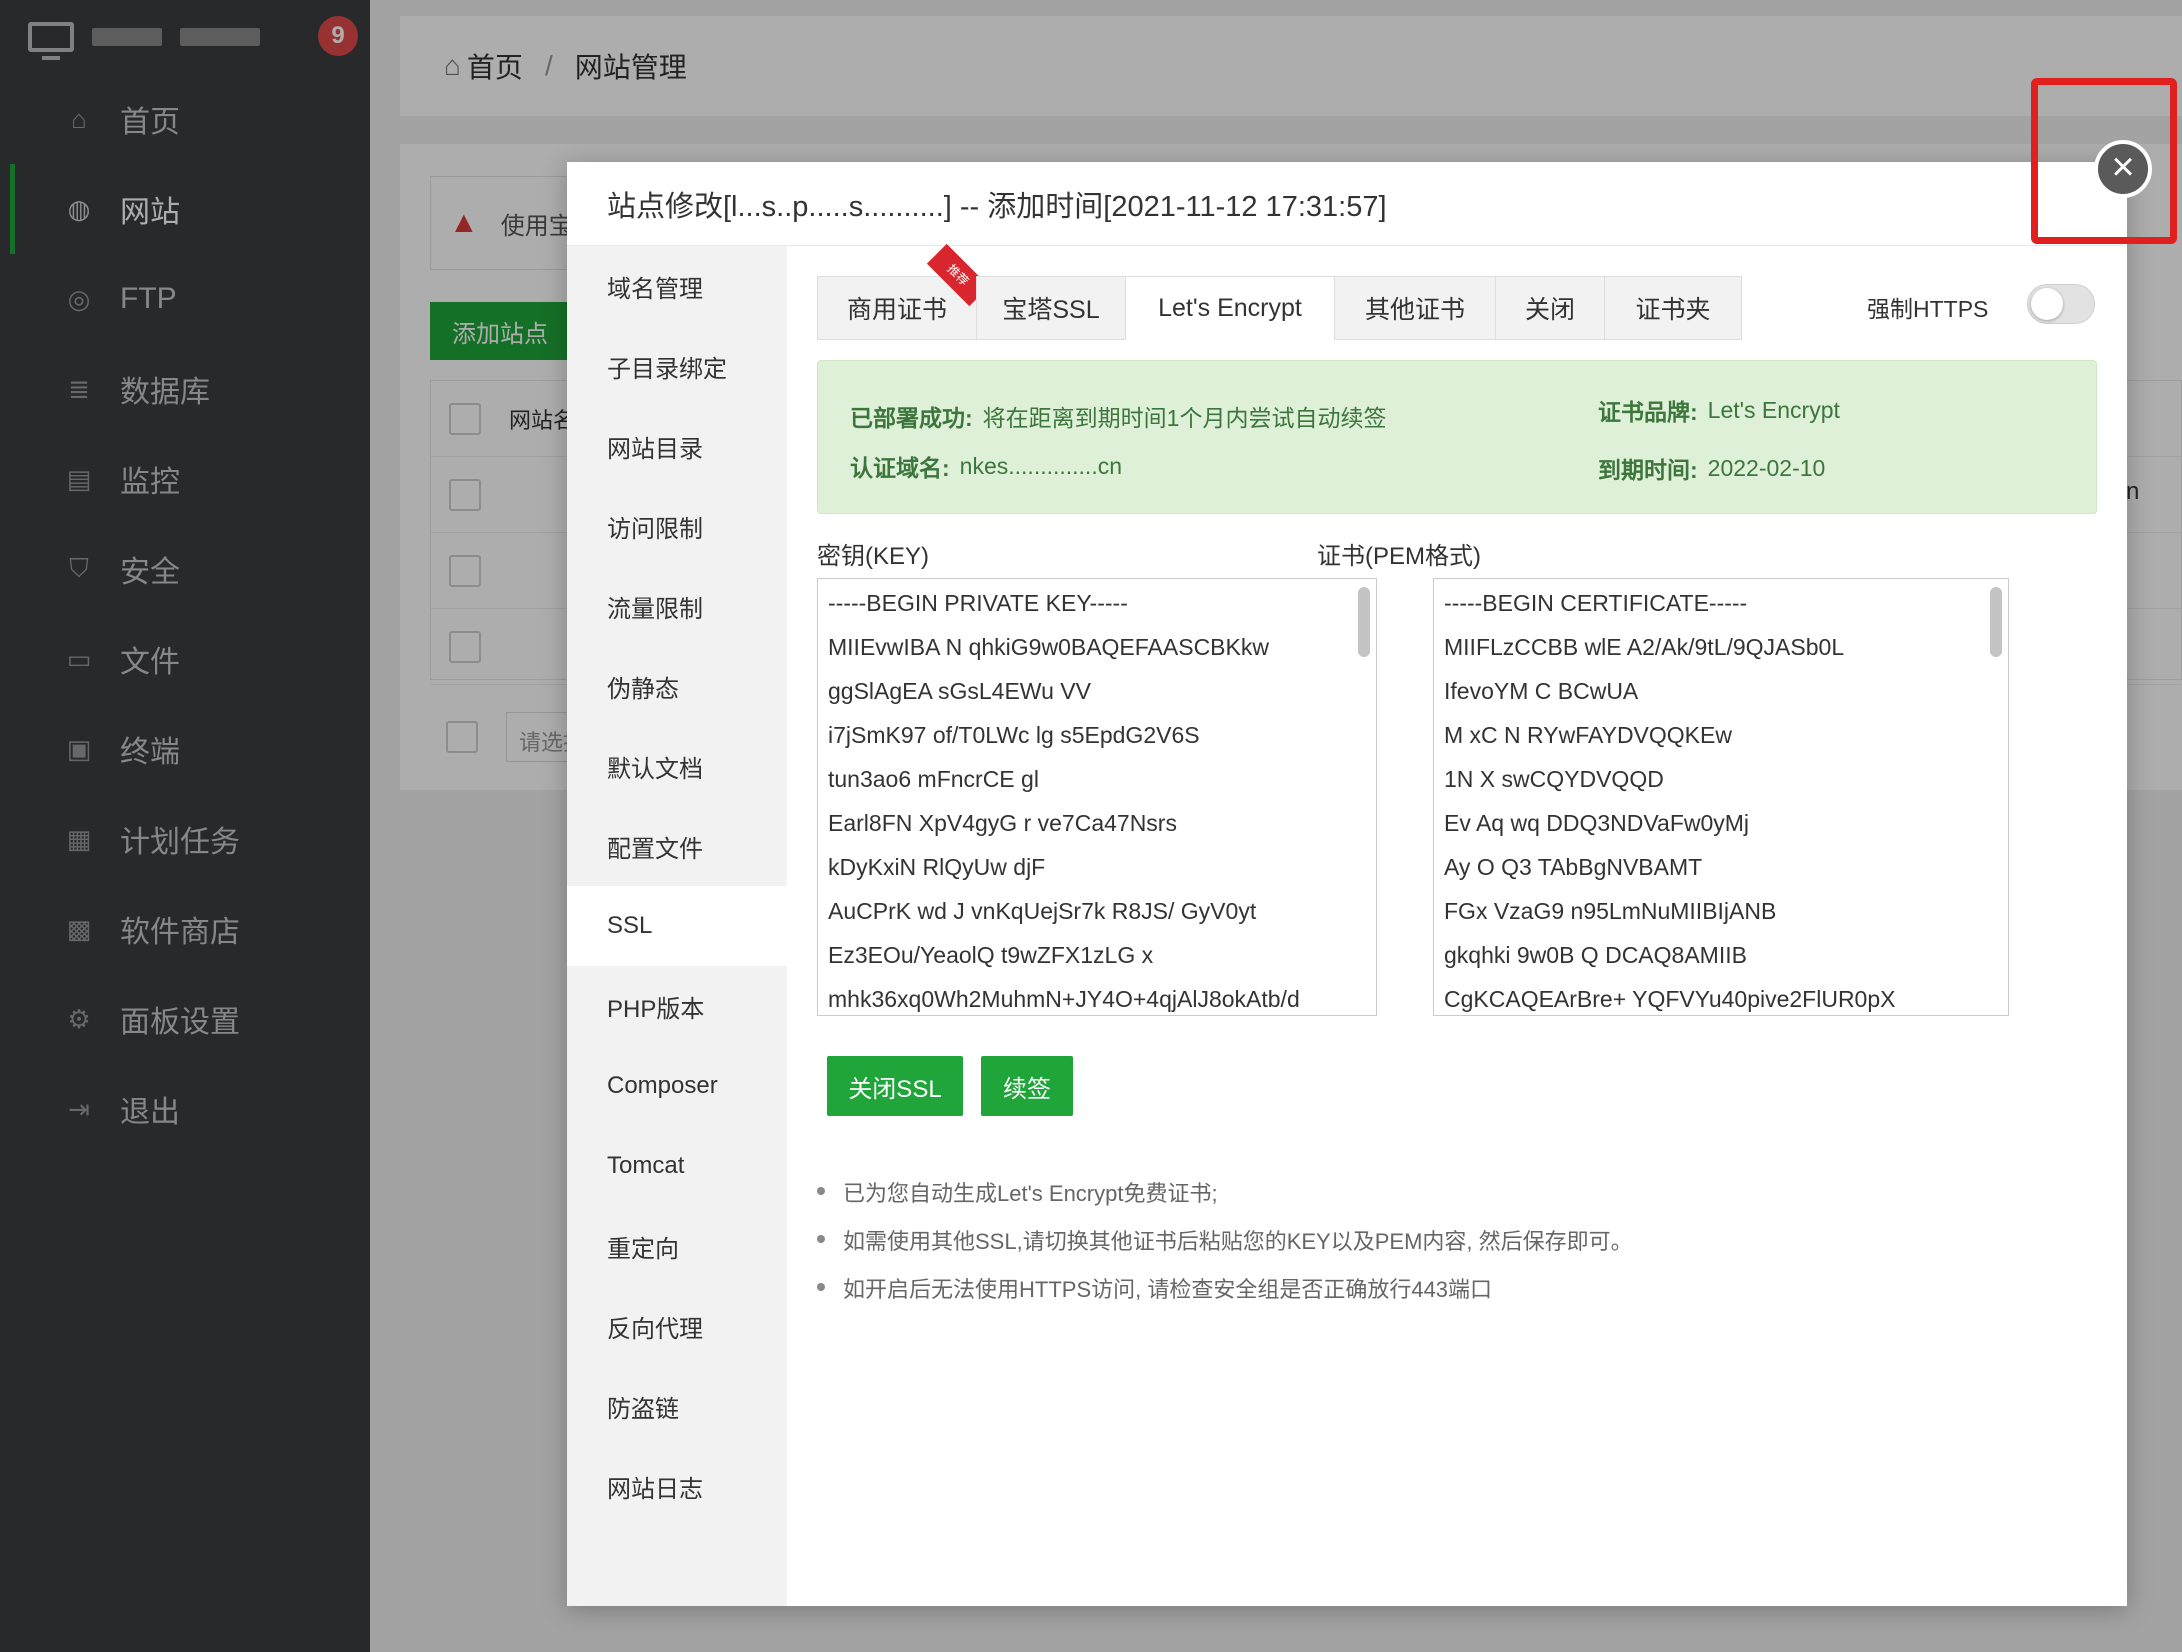  Describe the element at coordinates (1670, 999) in the screenshot. I see `code-line: CgKCAQEArBre+ YQFVYu40pive2FlUR0pX` at that location.